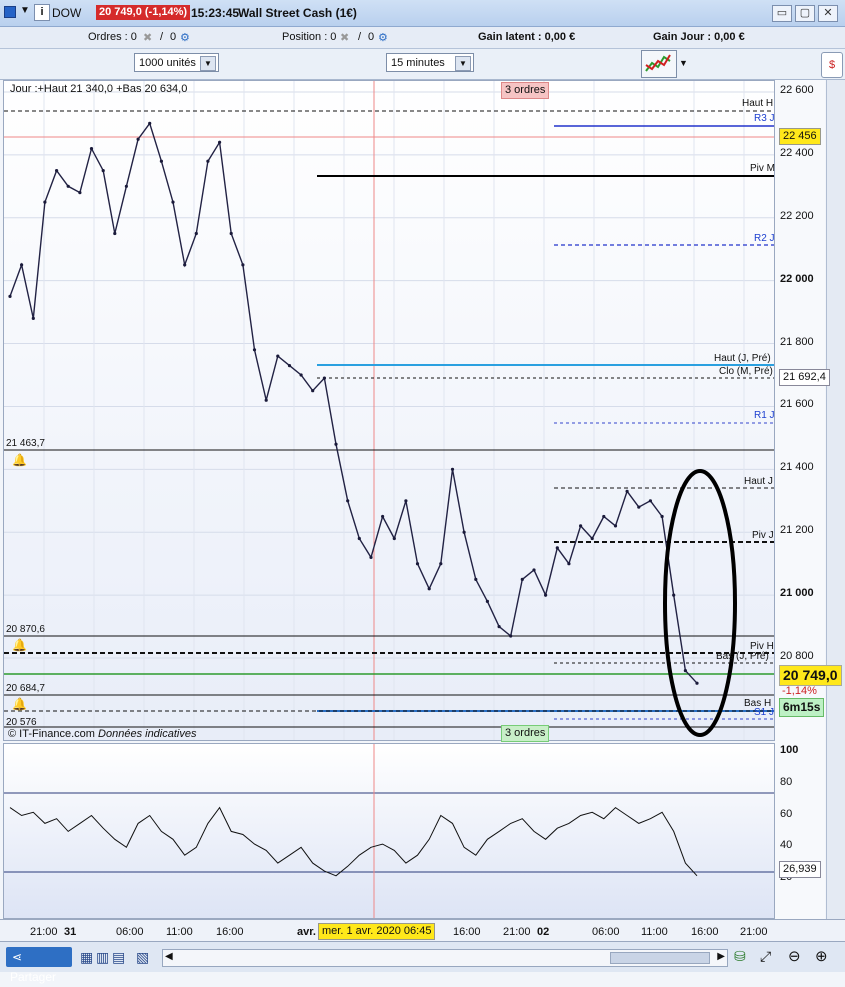 The image size is (845, 987). What do you see at coordinates (309, 37) in the screenshot?
I see `position-label: Position : 0` at bounding box center [309, 37].